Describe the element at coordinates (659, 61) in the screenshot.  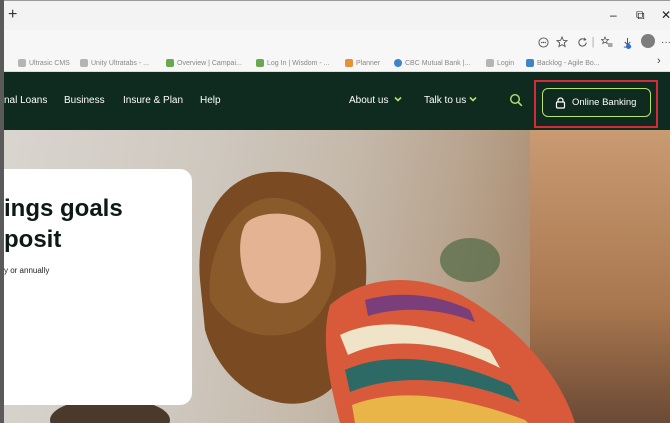
I see `bookmarks-overflow-button: ›` at that location.